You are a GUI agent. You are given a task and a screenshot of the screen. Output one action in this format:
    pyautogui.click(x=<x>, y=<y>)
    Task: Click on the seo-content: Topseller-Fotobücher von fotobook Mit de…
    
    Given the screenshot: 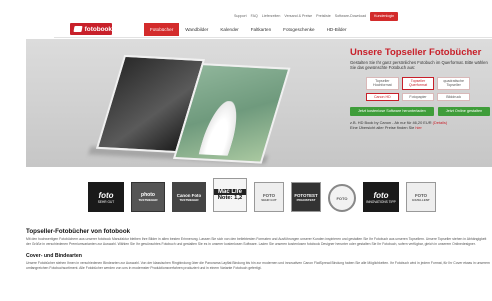 What is the action you would take?
    pyautogui.click(x=259, y=249)
    